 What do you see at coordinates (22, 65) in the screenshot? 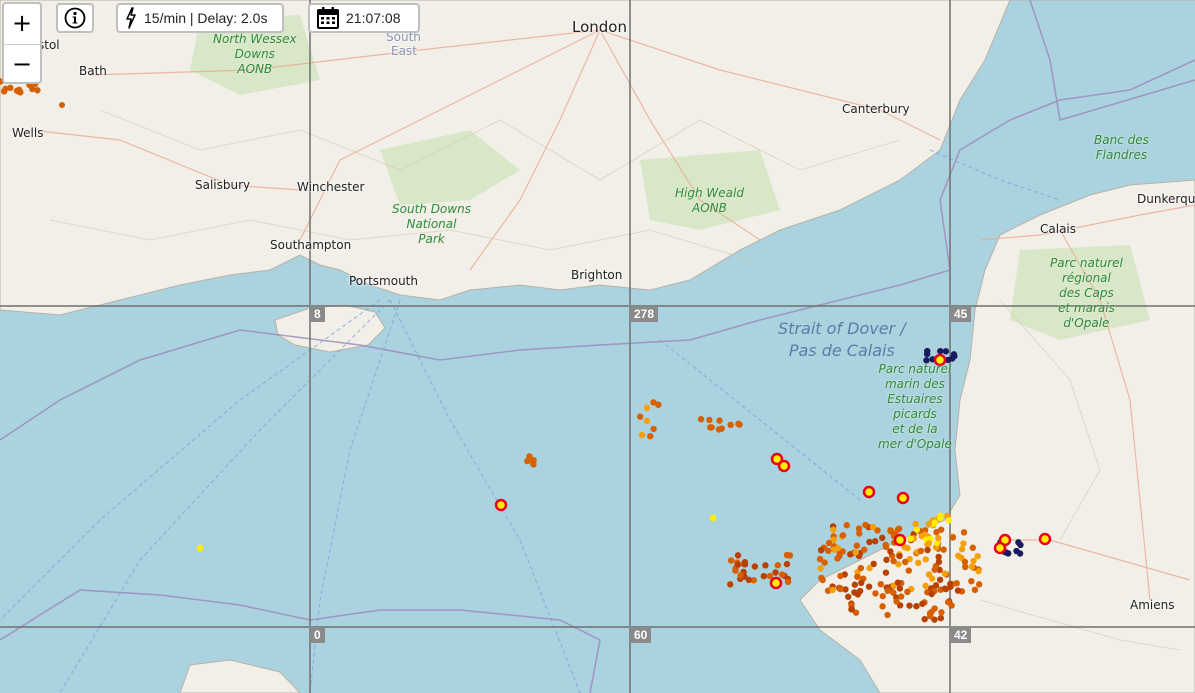
I see `zoom-out-button: −` at bounding box center [22, 65].